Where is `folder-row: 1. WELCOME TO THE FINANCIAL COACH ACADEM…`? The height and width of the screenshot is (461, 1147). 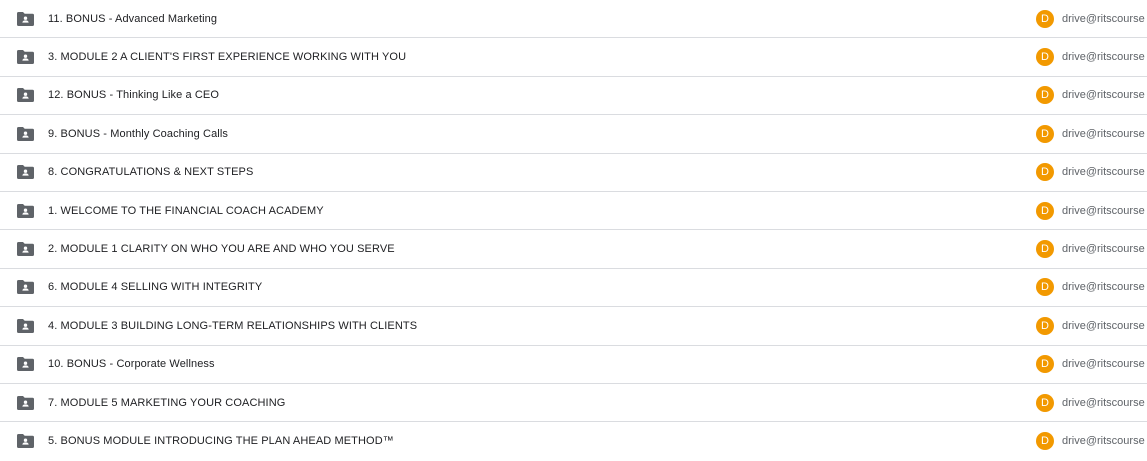
folder-row: 1. WELCOME TO THE FINANCIAL COACH ACADEM… is located at coordinates (573, 211).